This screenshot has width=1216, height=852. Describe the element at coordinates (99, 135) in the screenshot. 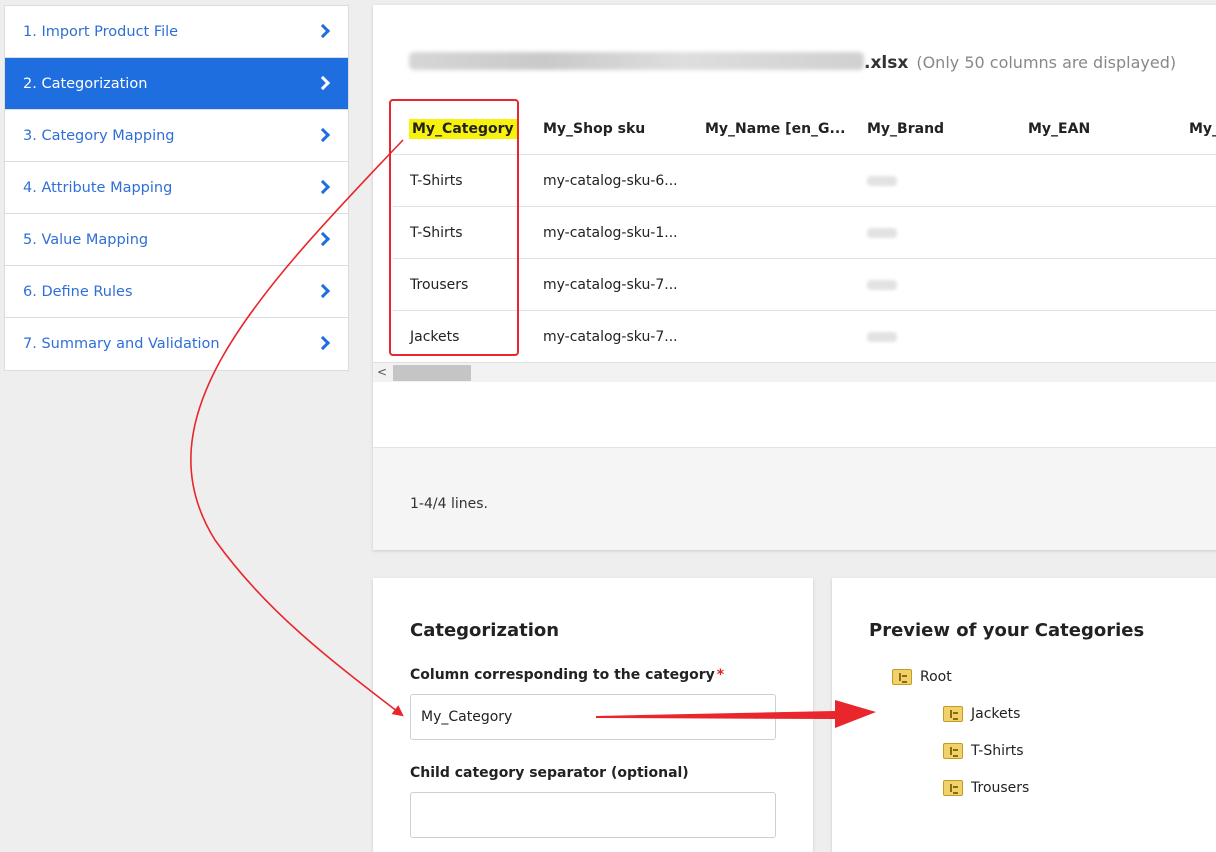

I see `step-label: 3. Category Mapping` at that location.